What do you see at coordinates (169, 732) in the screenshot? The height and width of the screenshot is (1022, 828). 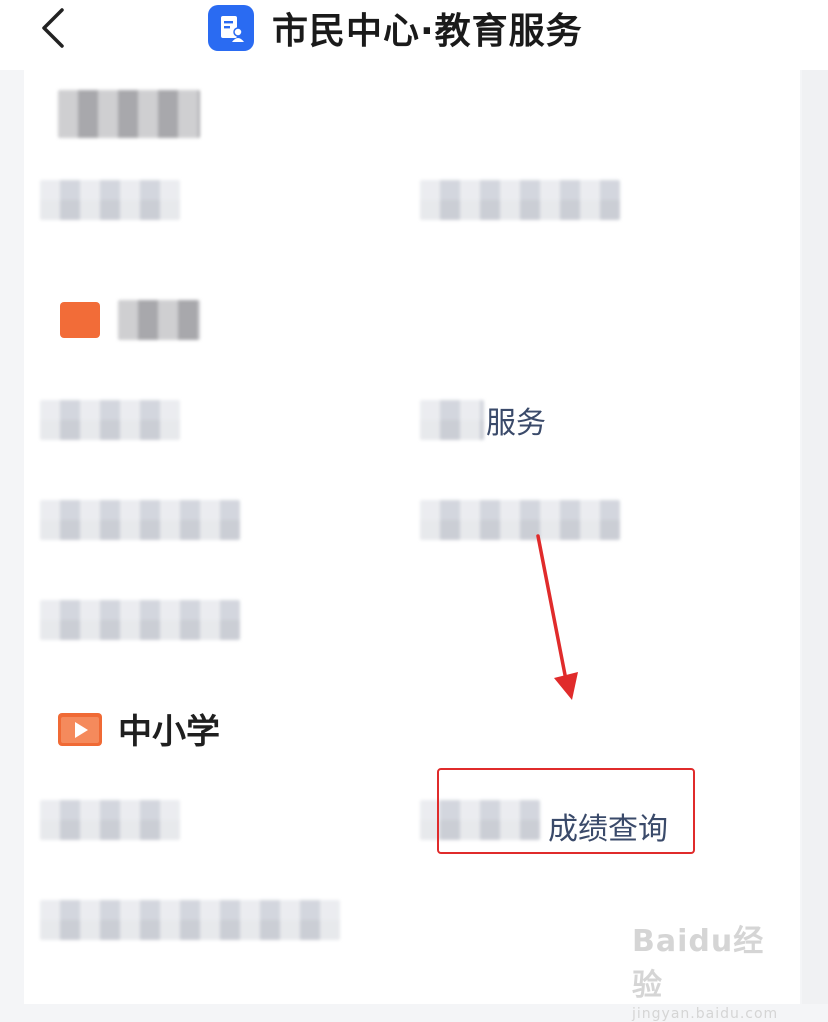 I see `section-title: 中小学` at bounding box center [169, 732].